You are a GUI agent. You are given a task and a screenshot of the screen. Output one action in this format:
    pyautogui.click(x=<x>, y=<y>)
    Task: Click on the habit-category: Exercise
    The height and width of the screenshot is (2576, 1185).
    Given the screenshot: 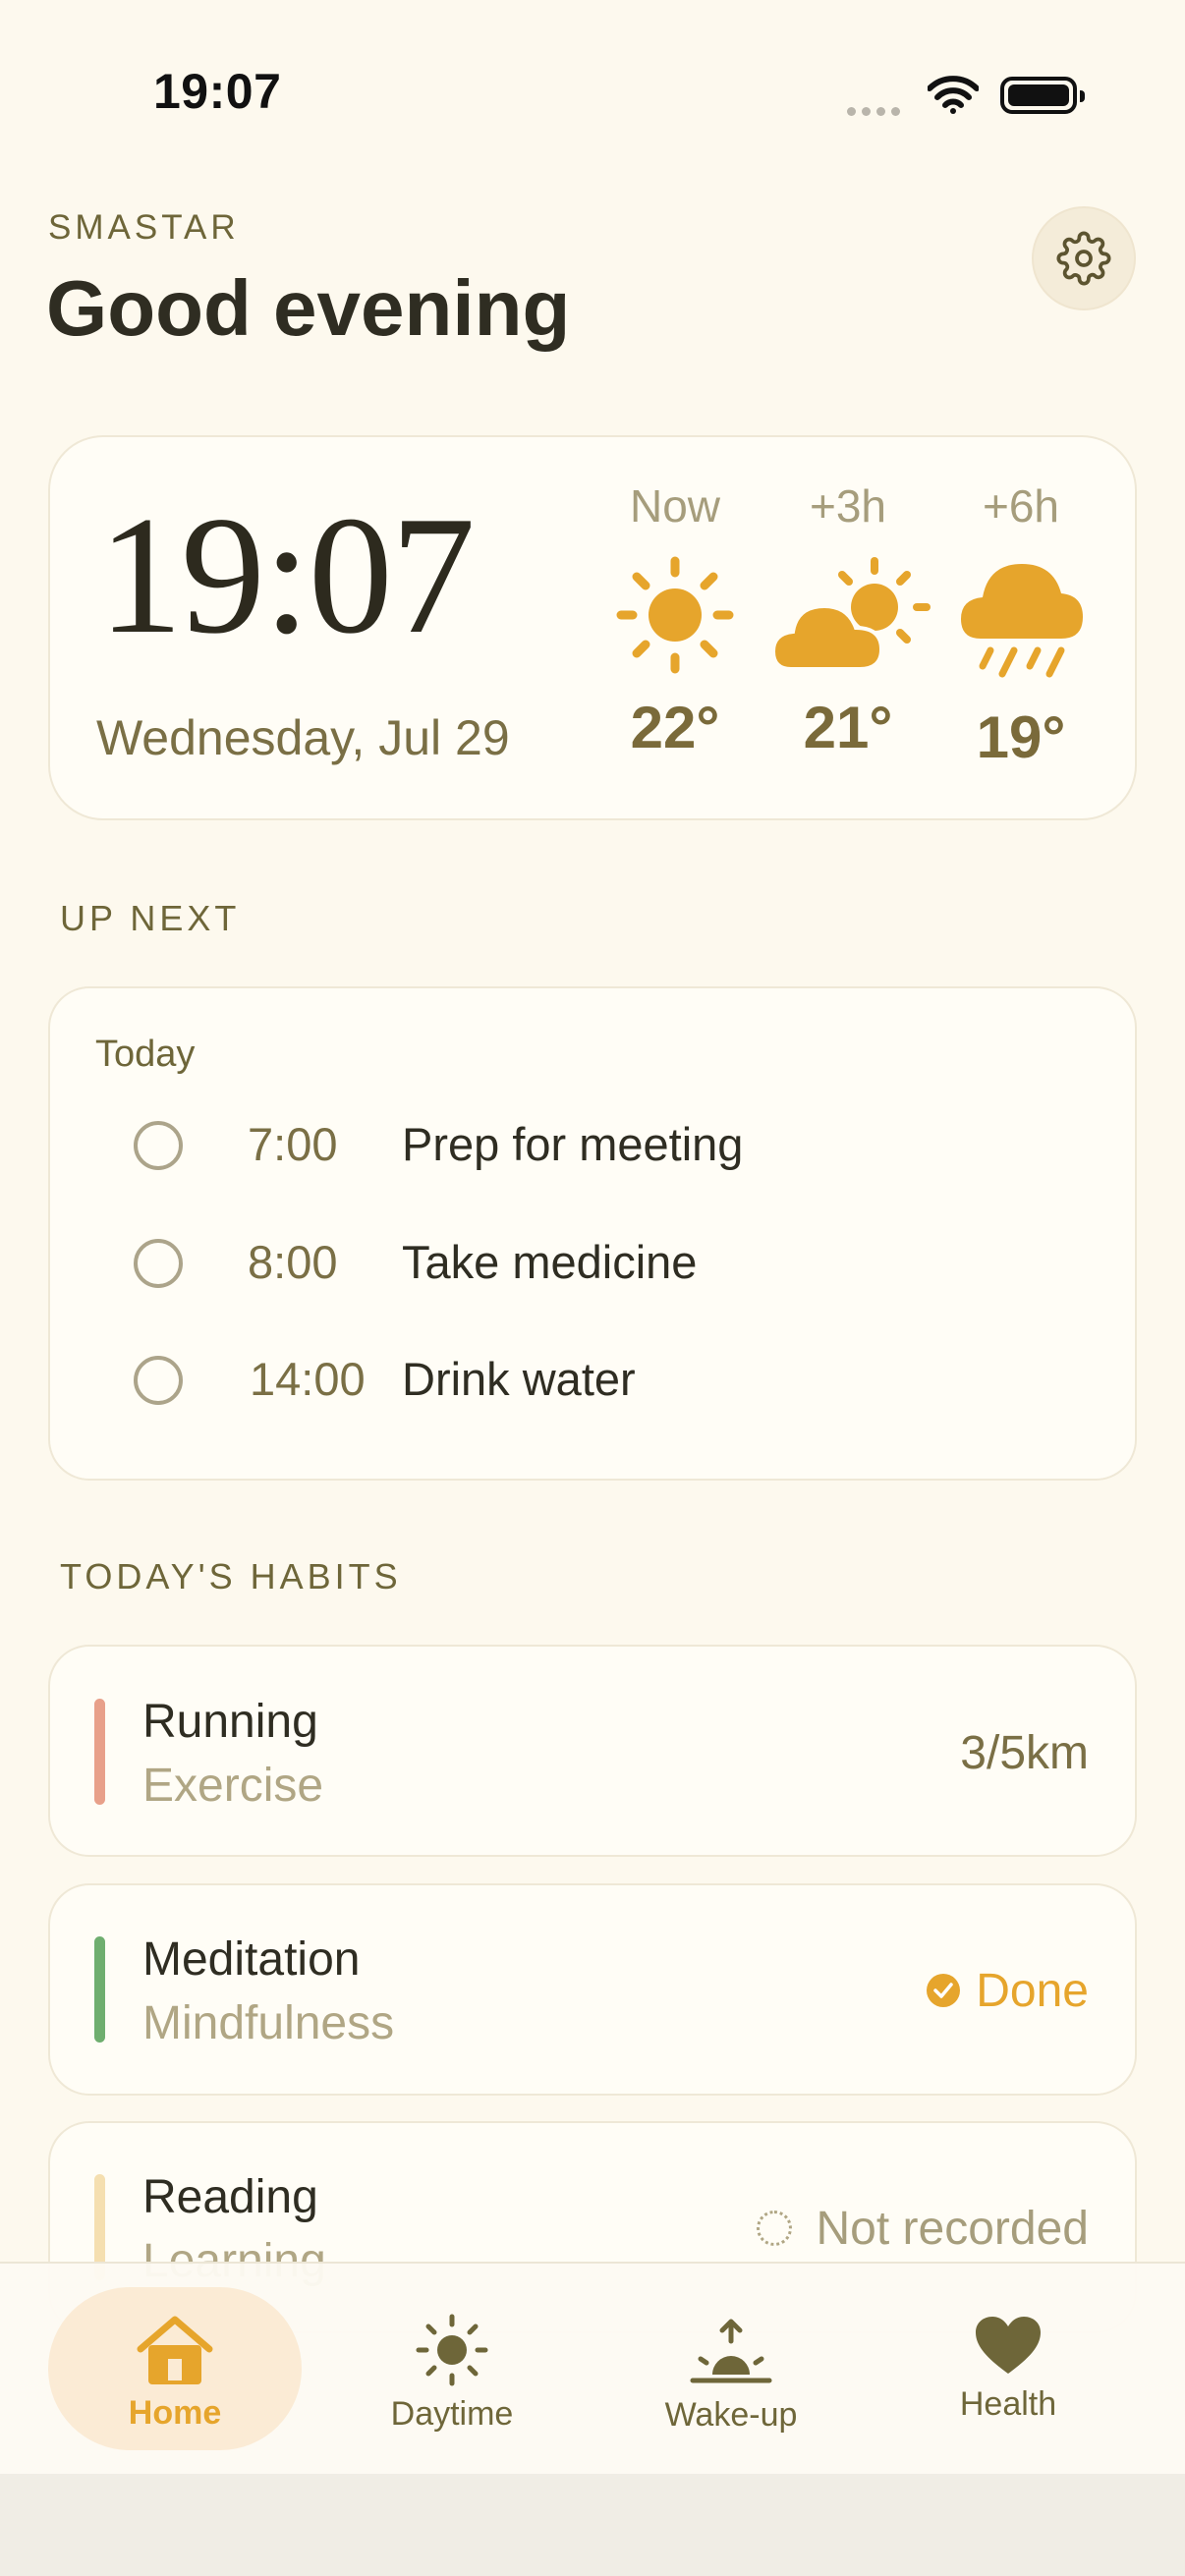 What is the action you would take?
    pyautogui.click(x=233, y=1786)
    